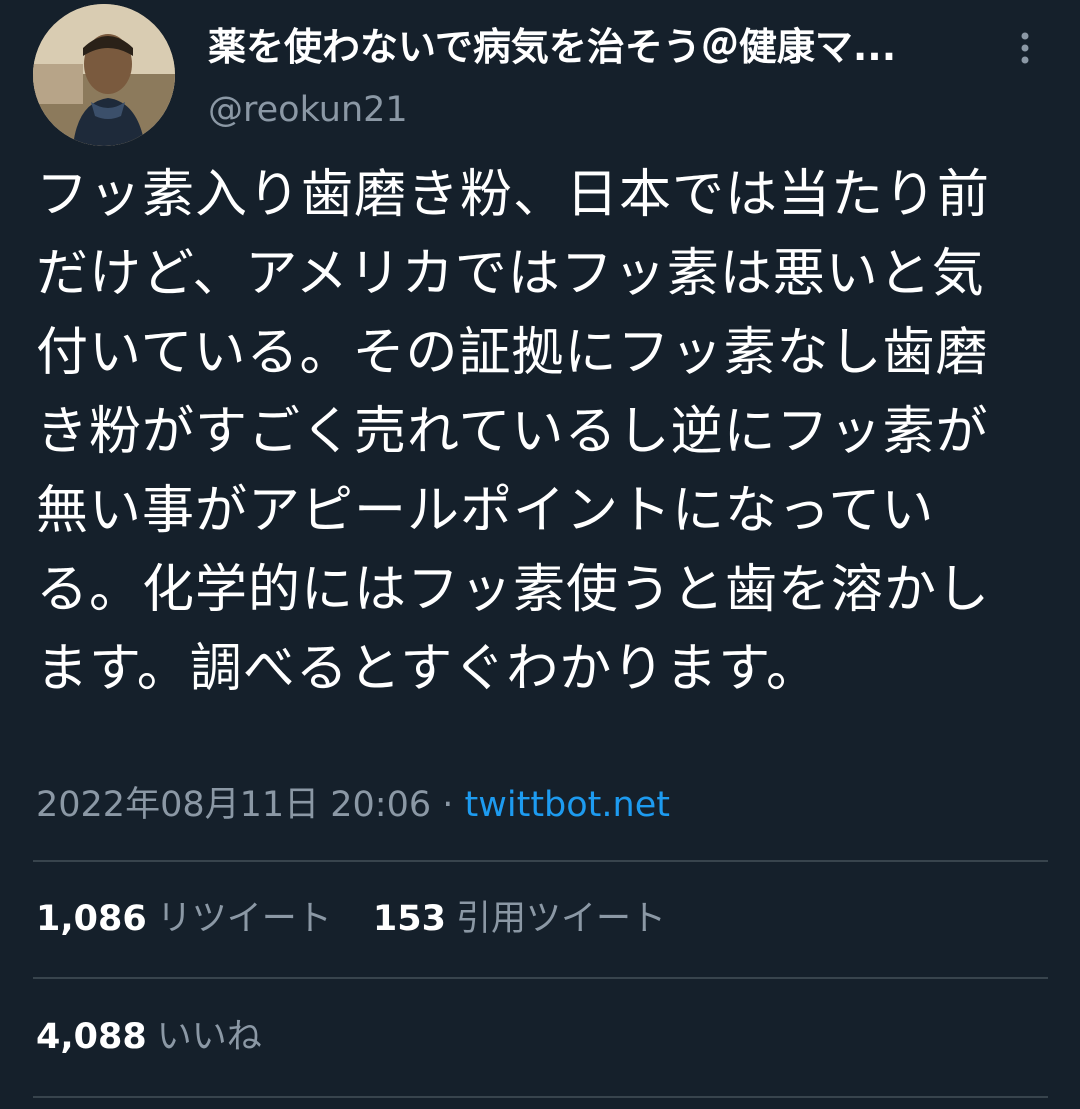  What do you see at coordinates (233, 805) in the screenshot?
I see `tweet-timestamp: 2022年08月11日 20:06` at bounding box center [233, 805].